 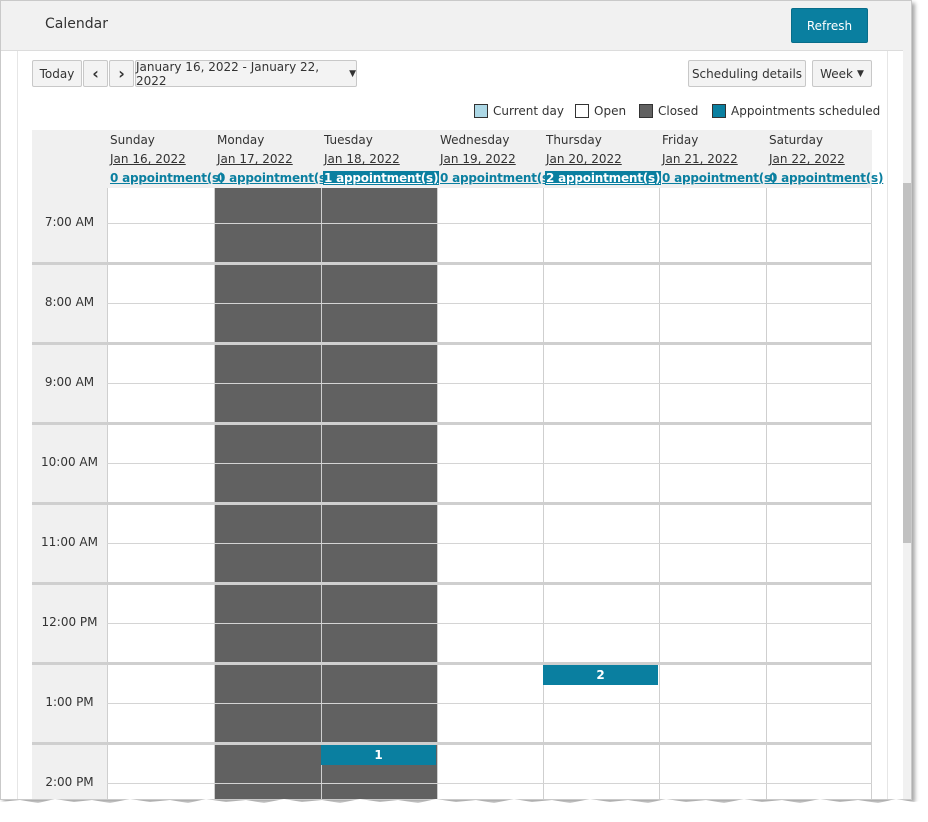 I want to click on day-column-wednesday, so click(x=490, y=493).